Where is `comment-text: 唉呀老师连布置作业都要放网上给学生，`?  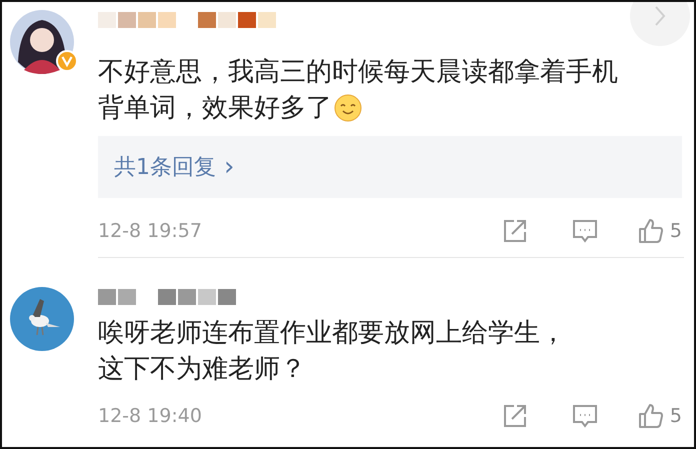 comment-text: 唉呀老师连布置作业都要放网上给学生， is located at coordinates (332, 333).